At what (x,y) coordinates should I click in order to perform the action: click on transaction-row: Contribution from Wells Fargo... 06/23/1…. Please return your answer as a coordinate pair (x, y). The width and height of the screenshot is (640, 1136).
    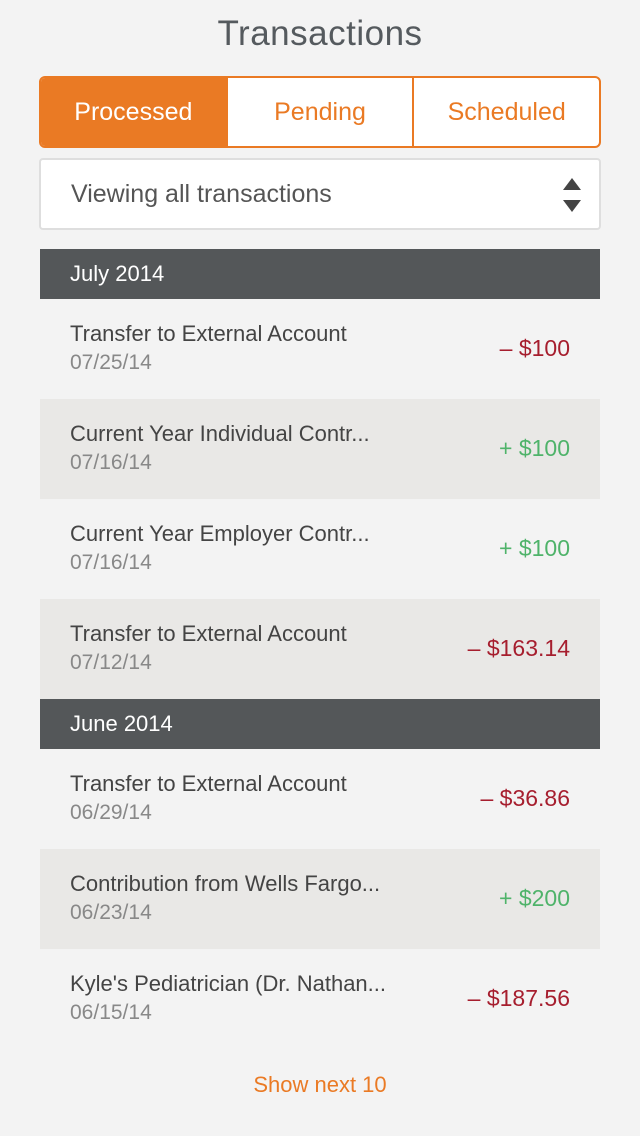
    Looking at the image, I should click on (320, 899).